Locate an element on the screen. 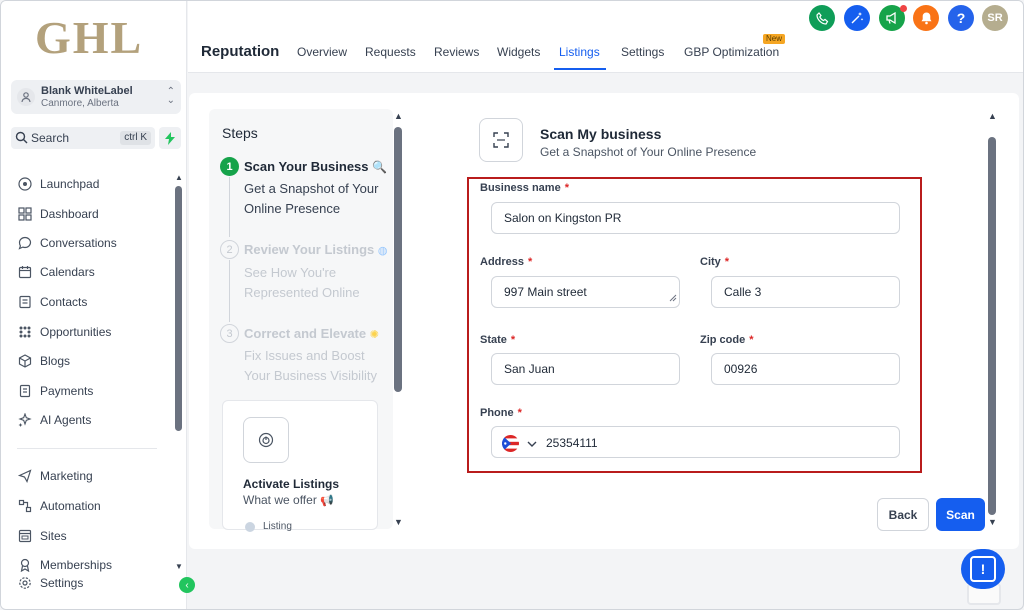  scan-button: Scan is located at coordinates (960, 514).